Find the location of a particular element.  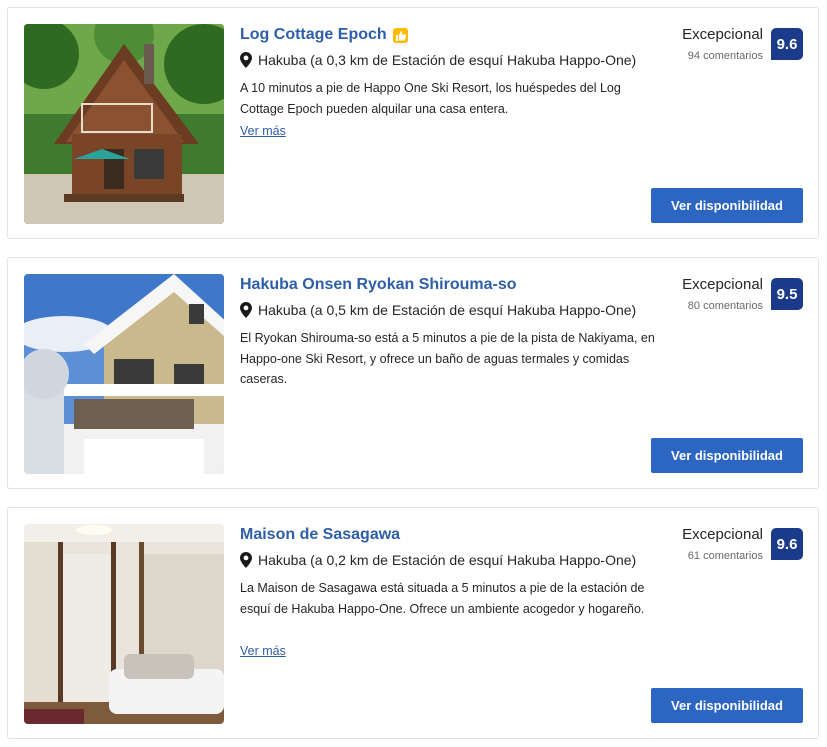

score-badge: 9.5 is located at coordinates (787, 294).